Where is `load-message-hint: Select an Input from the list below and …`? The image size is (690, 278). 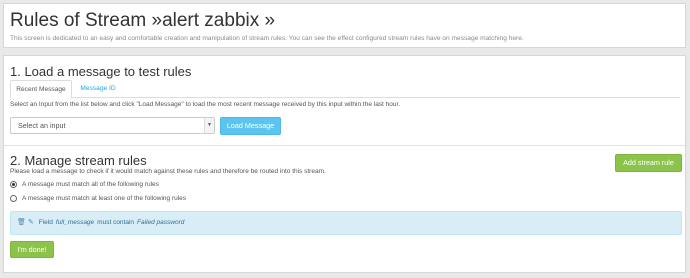
load-message-hint: Select an Input from the list below and … is located at coordinates (205, 104).